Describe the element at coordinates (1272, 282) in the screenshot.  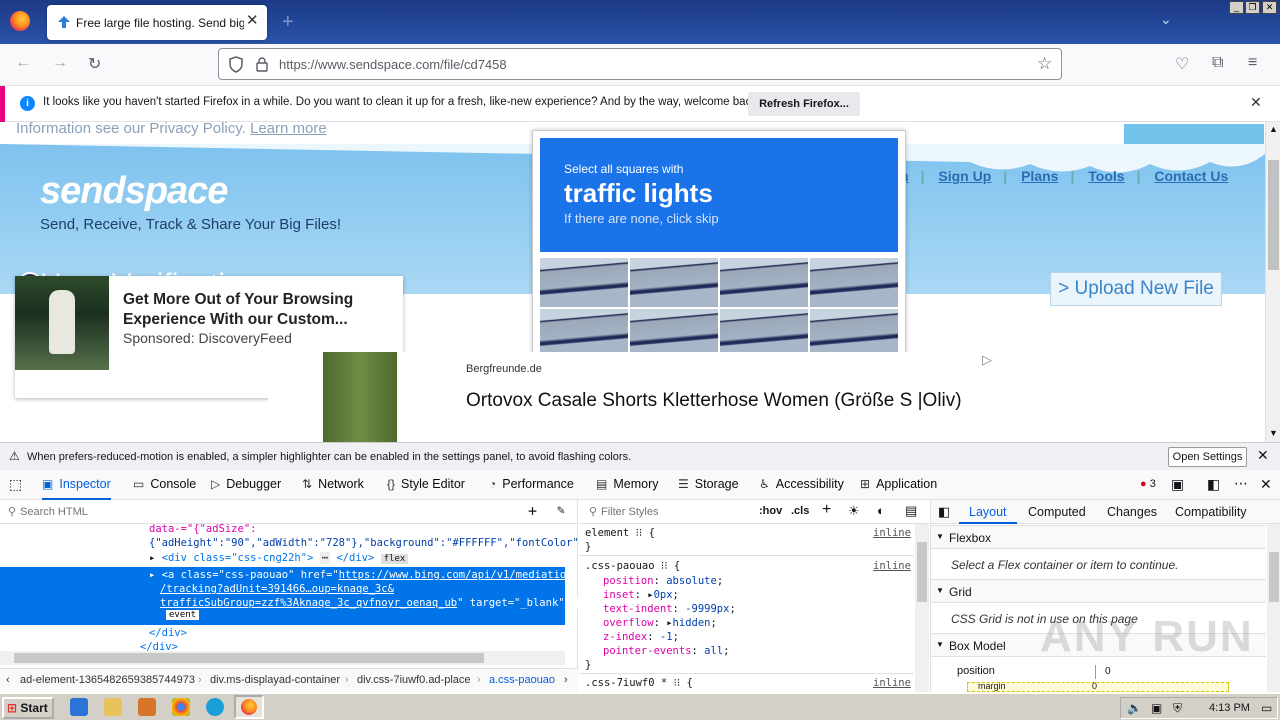
I see `page-scrollbar: ▲ ▼` at that location.